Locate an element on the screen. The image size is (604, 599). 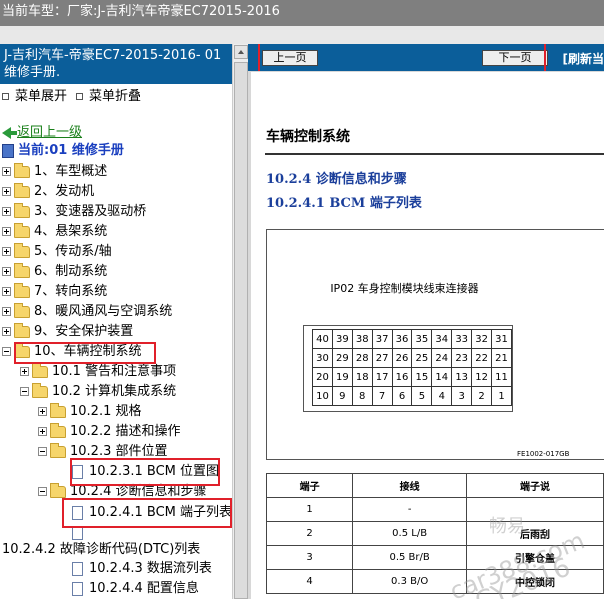
tree-item-10-2-1: 10.2.1 规格 is located at coordinates (89, 412).